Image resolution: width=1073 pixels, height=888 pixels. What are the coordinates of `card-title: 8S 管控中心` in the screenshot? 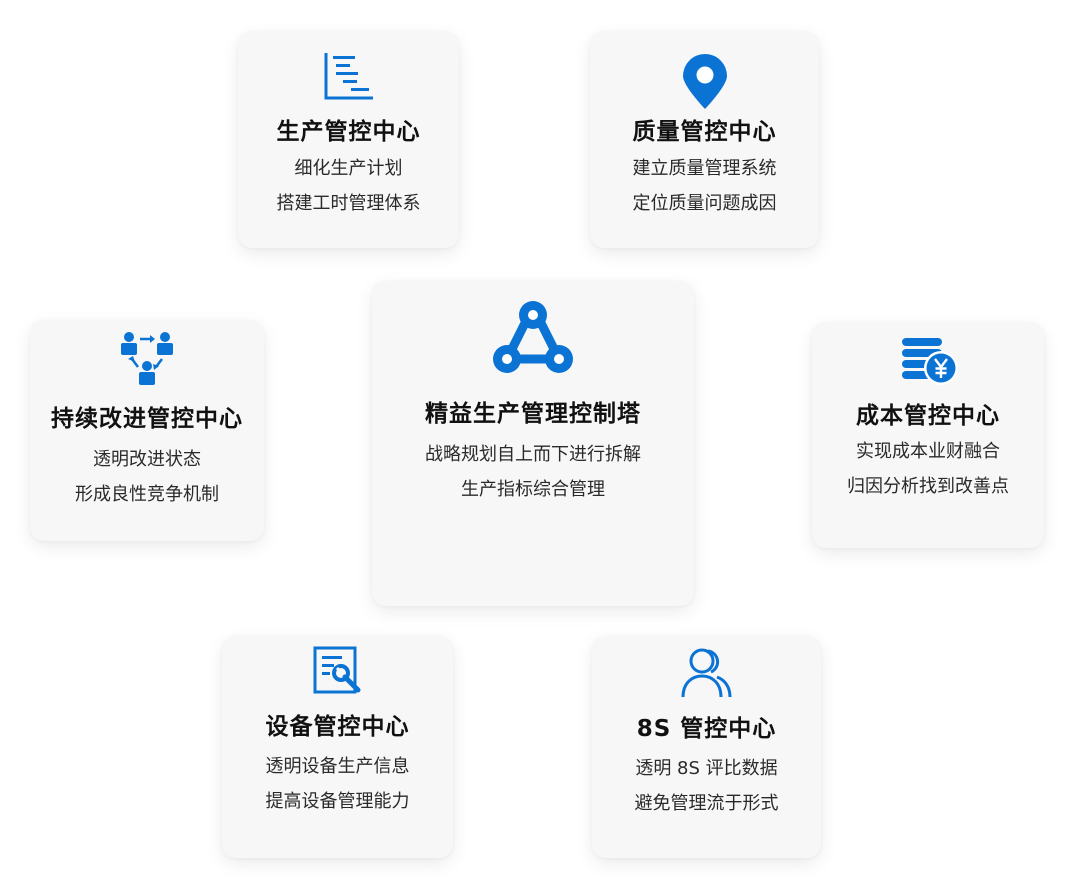 It's located at (706, 729).